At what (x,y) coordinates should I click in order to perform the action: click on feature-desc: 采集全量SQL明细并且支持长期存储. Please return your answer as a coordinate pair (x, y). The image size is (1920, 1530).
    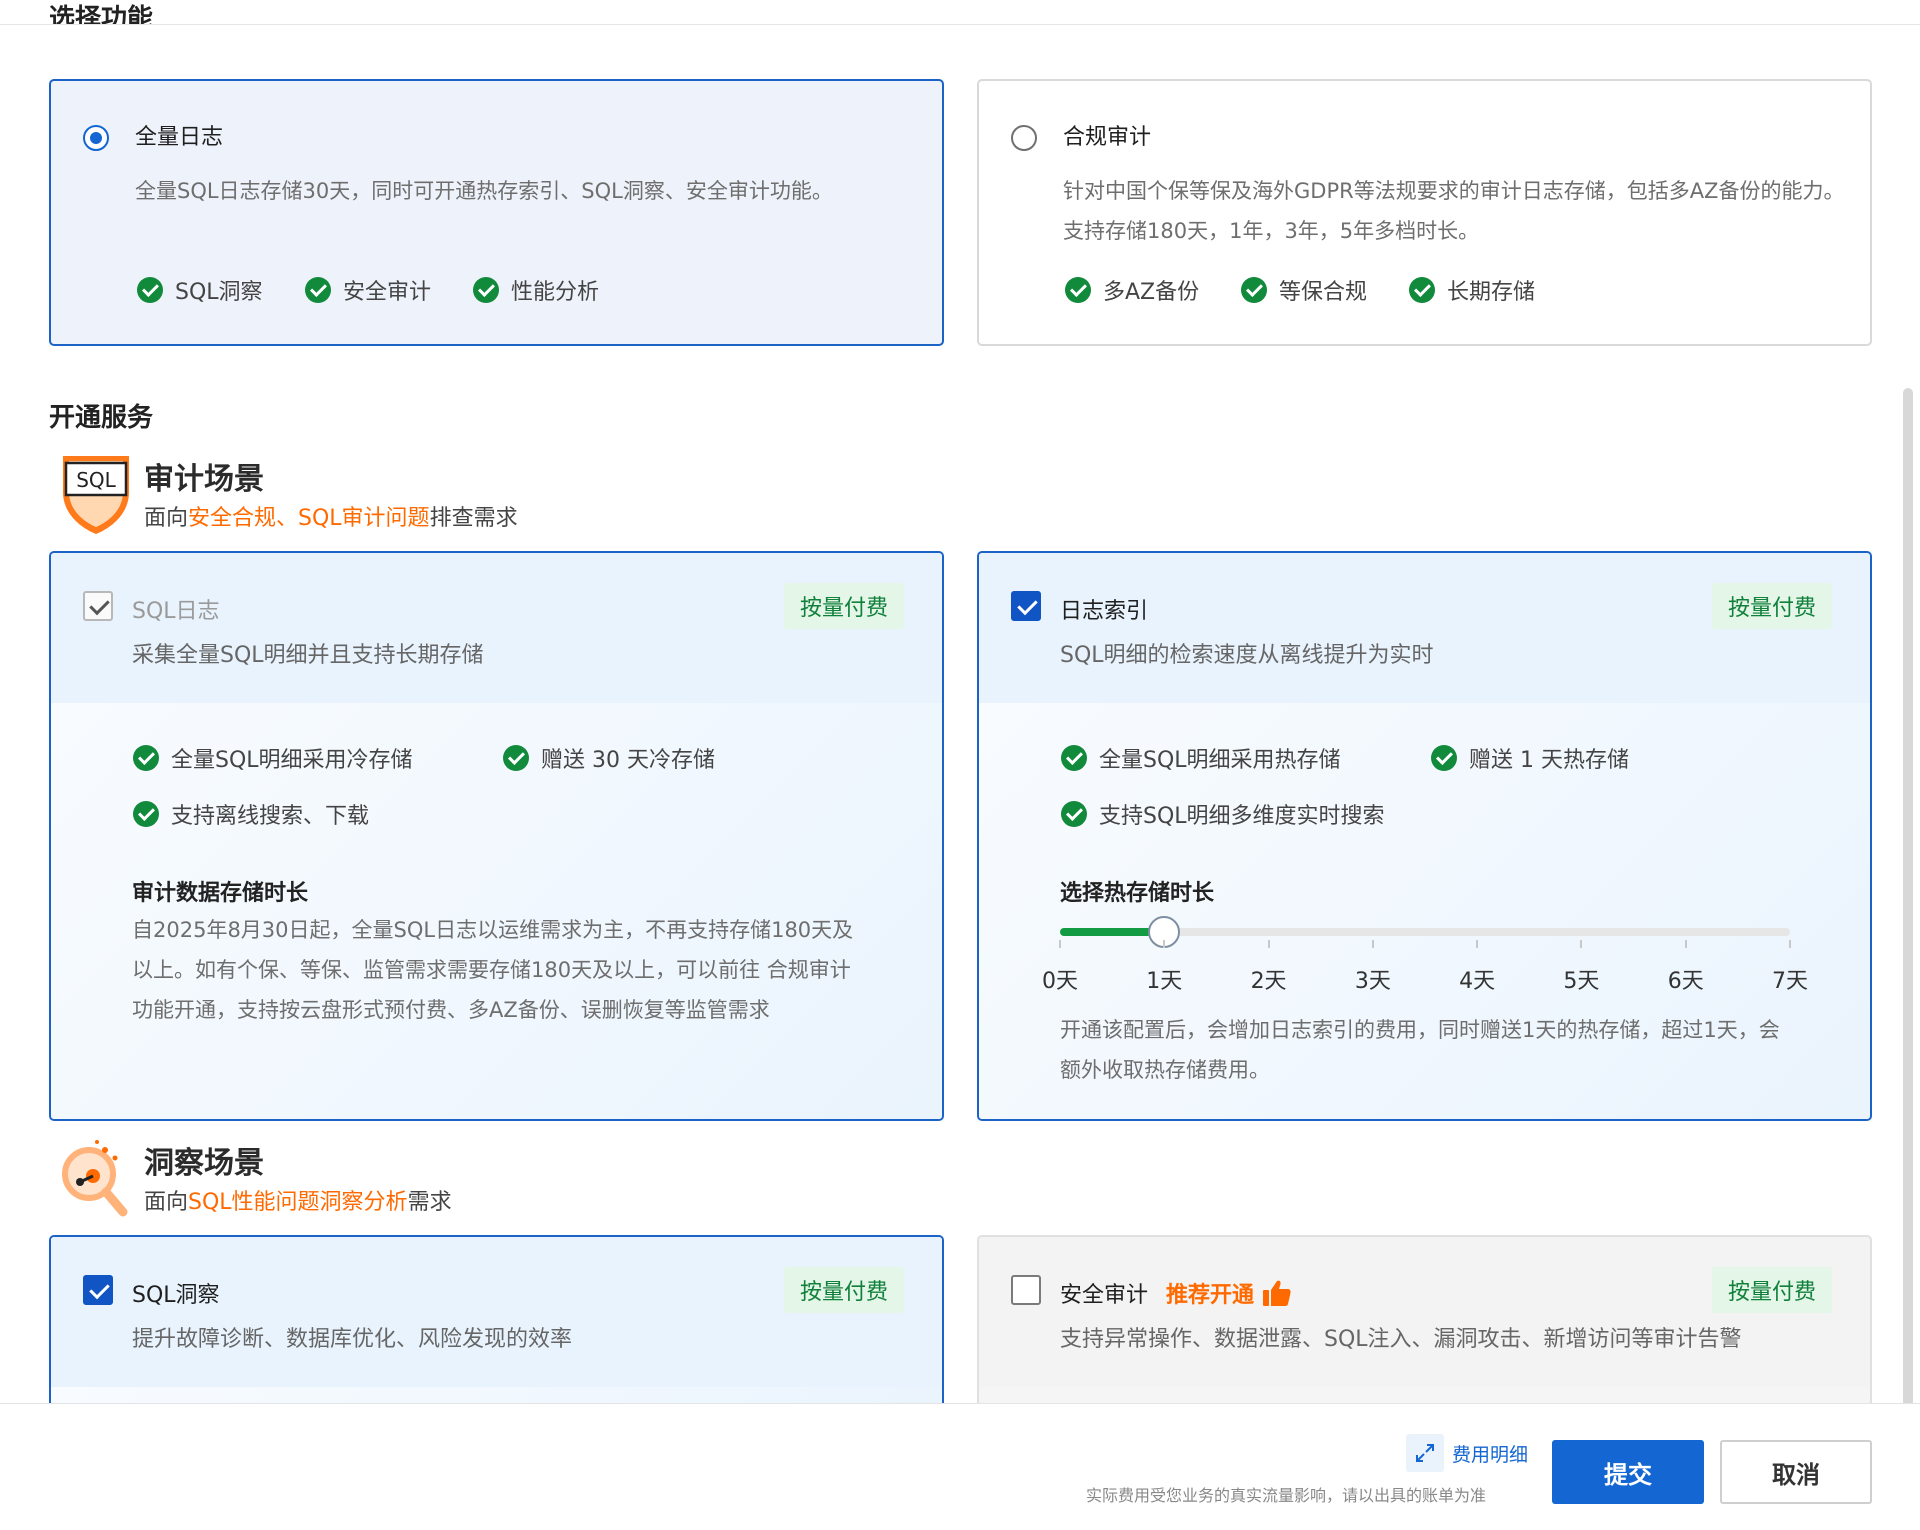
    Looking at the image, I should click on (308, 655).